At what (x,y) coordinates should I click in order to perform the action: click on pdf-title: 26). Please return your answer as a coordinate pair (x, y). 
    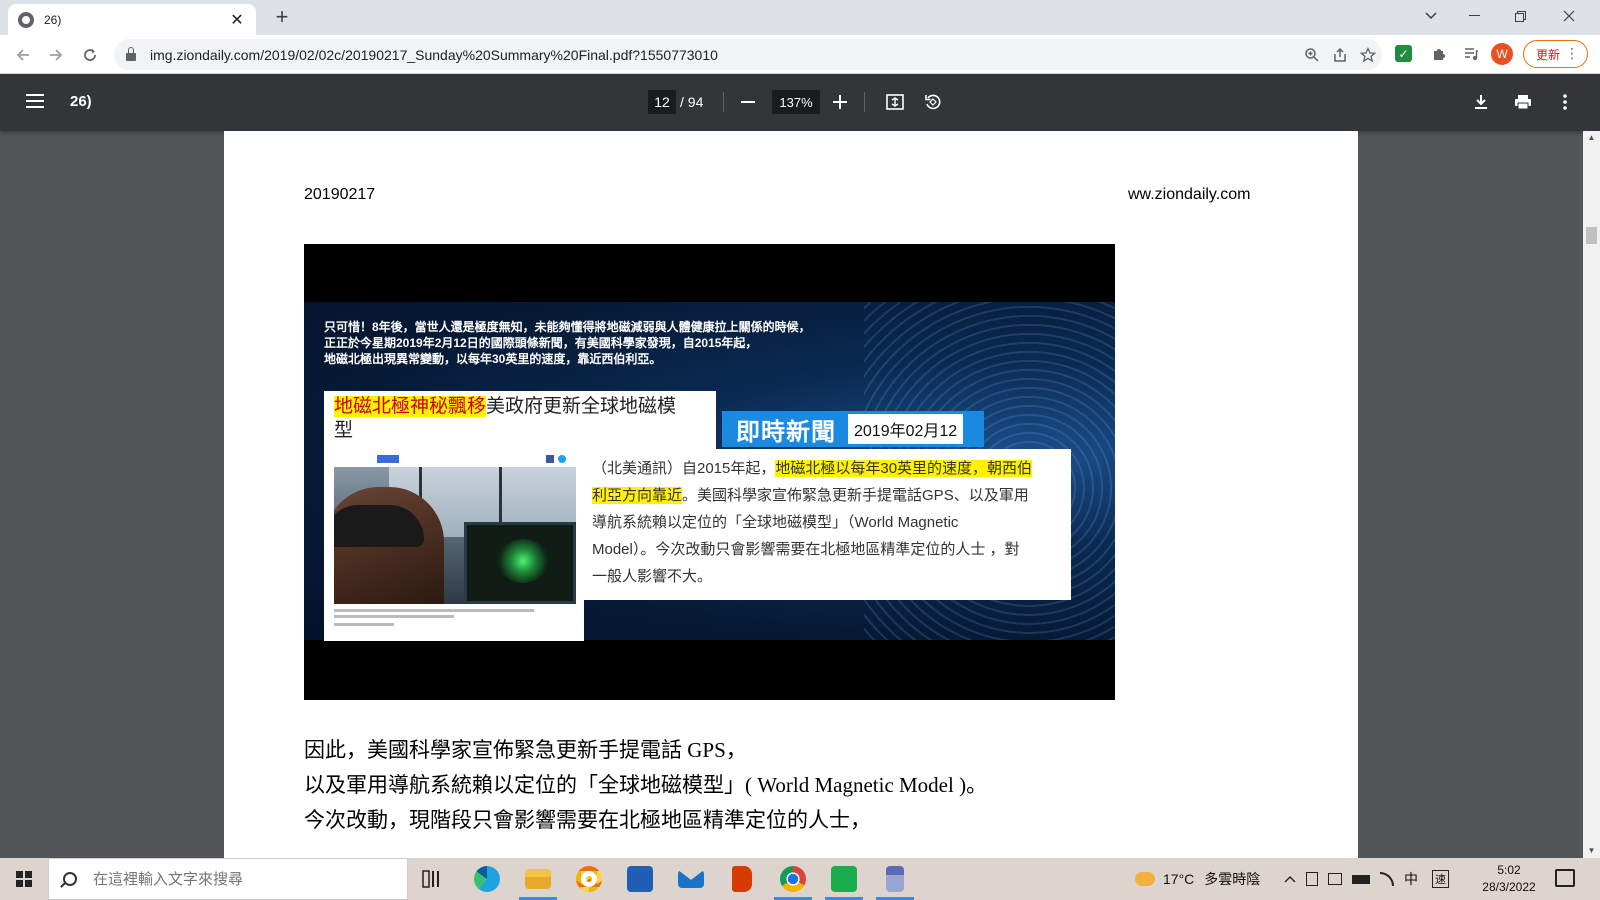
    Looking at the image, I should click on (81, 101).